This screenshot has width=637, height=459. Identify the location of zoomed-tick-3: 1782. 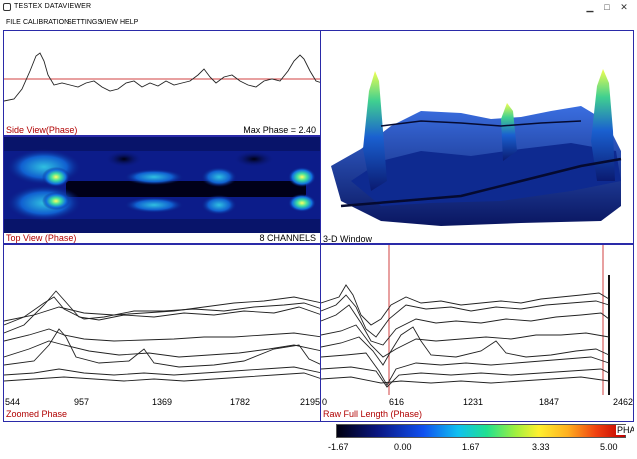
(240, 402).